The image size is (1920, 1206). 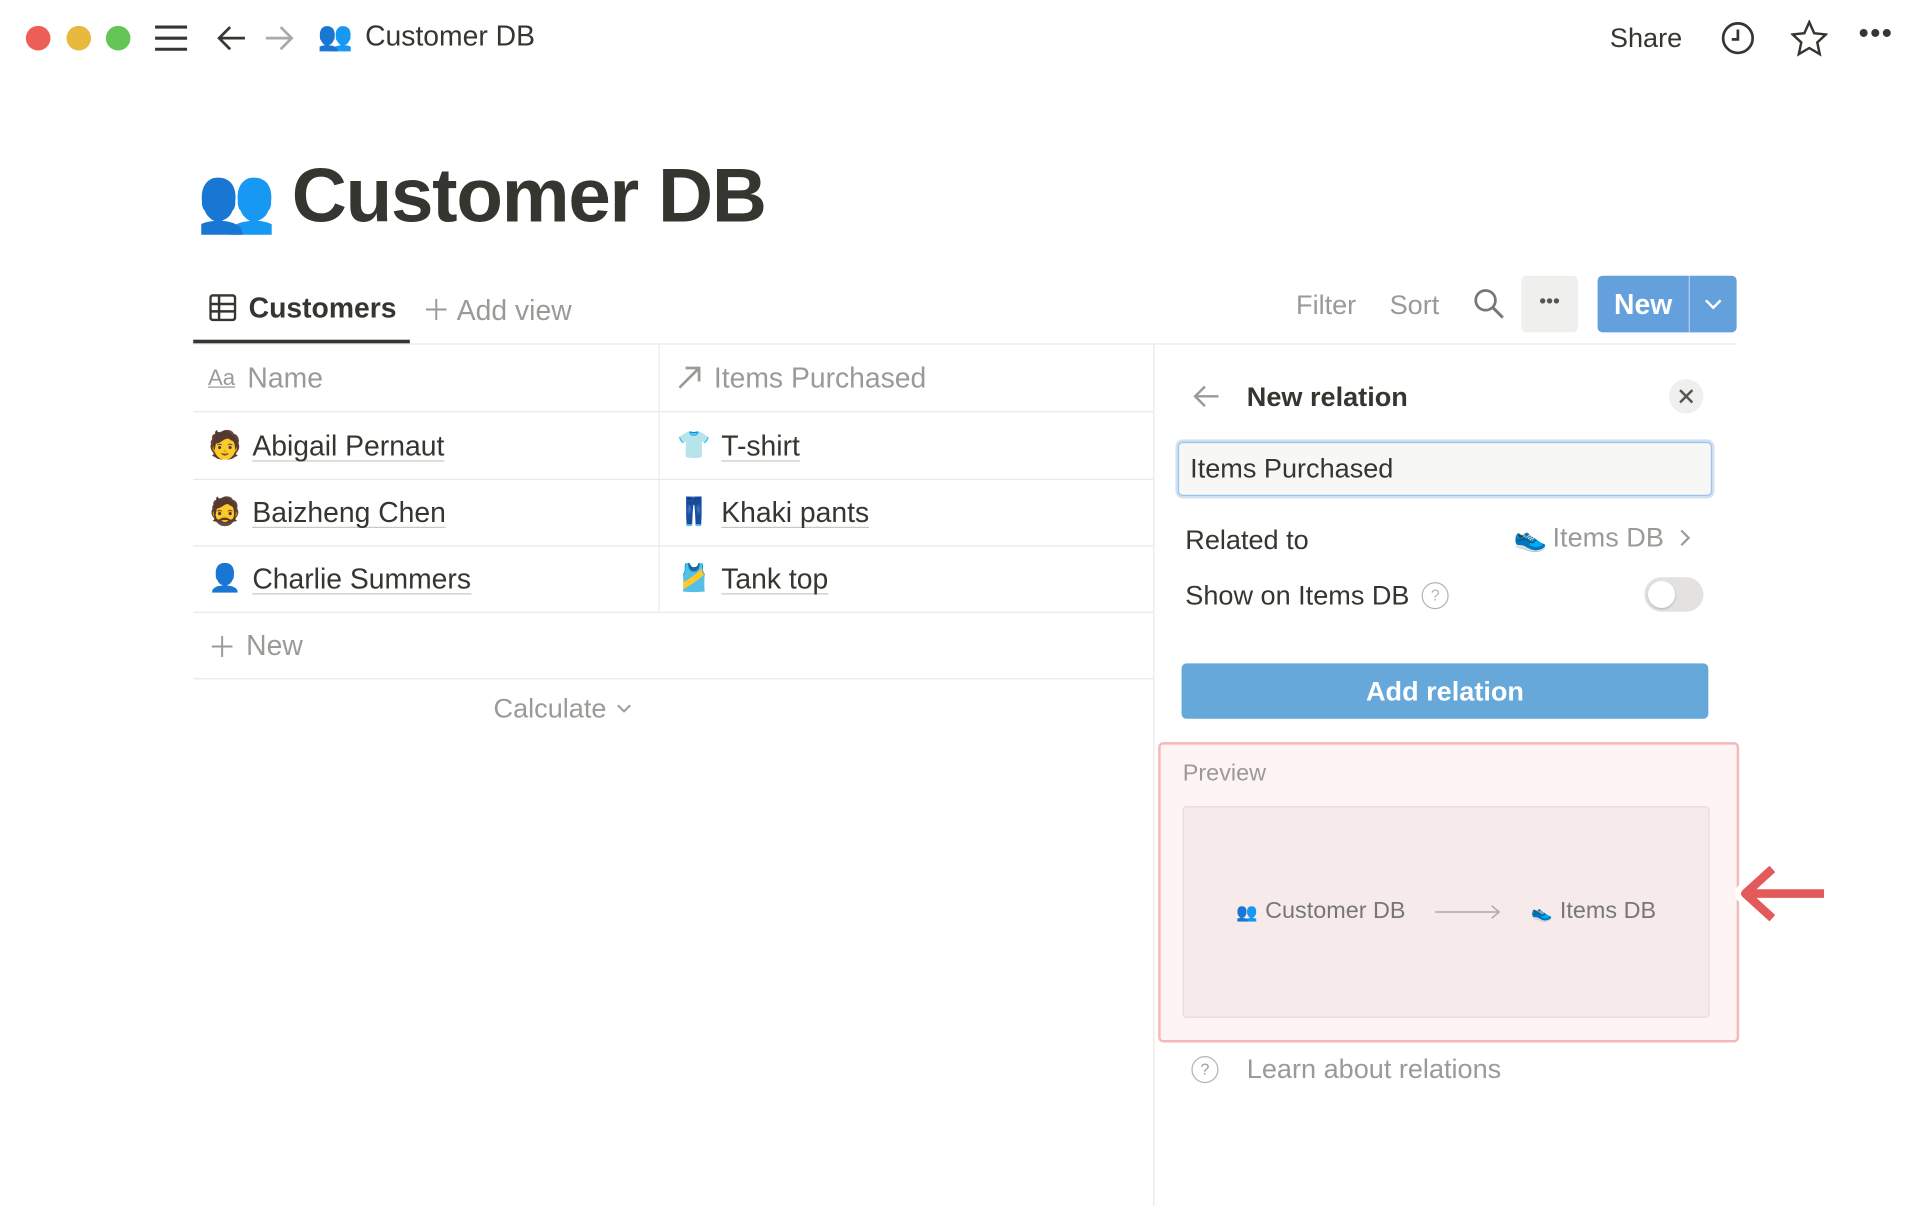 What do you see at coordinates (426, 36) in the screenshot?
I see `breadcrumb: 👥 Customer DB` at bounding box center [426, 36].